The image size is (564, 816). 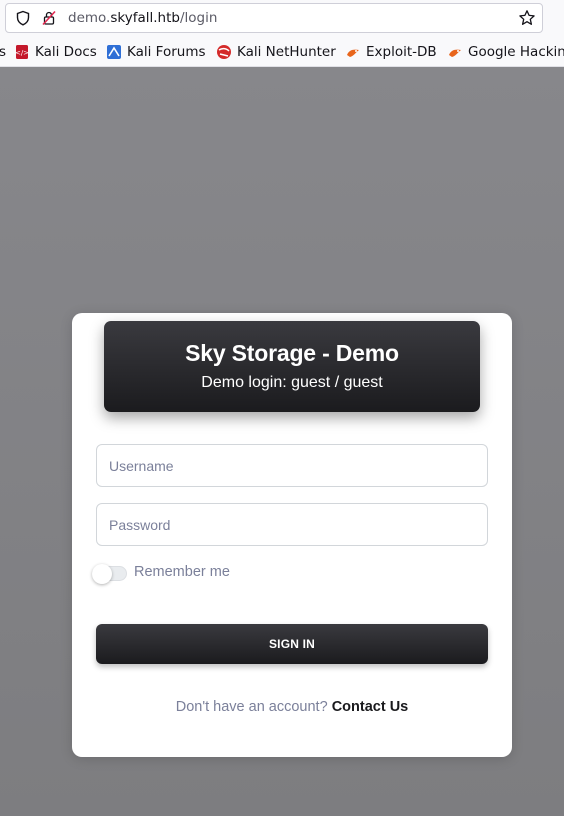 What do you see at coordinates (166, 52) in the screenshot?
I see `bookmark-label: Kali Forums` at bounding box center [166, 52].